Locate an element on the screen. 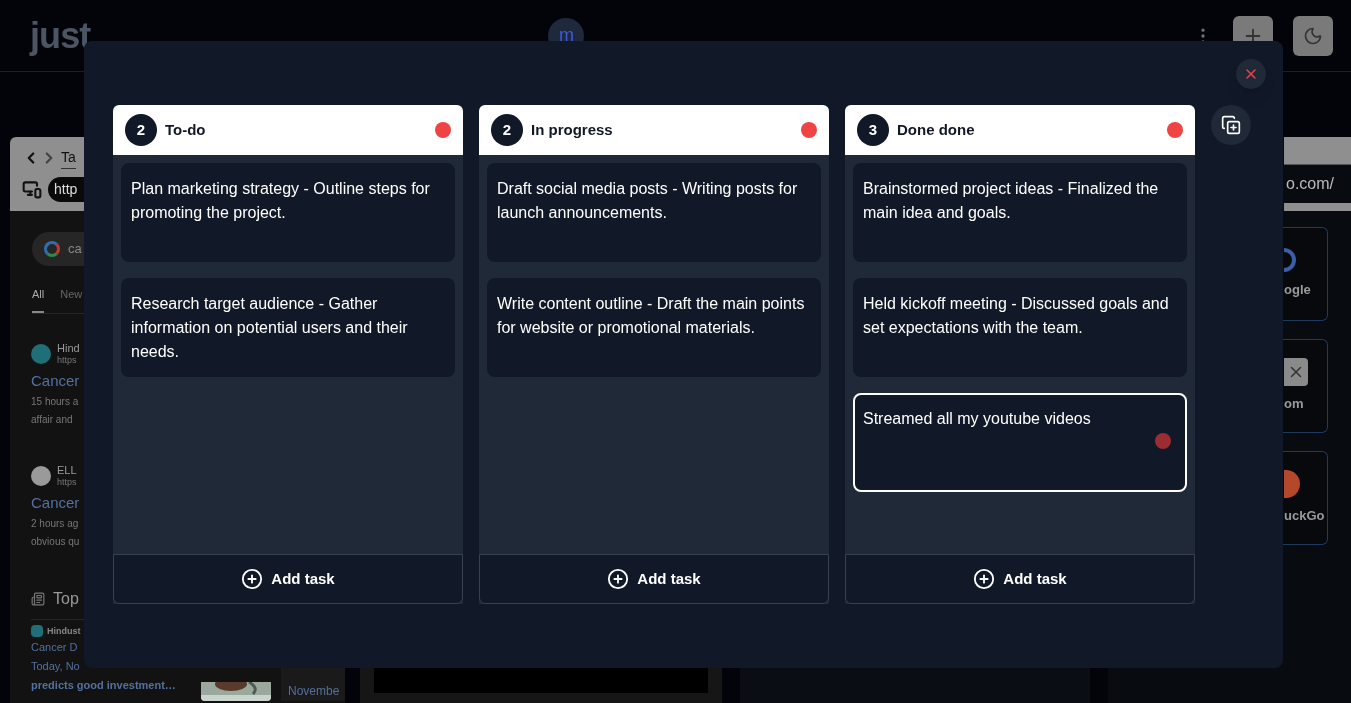 This screenshot has height=703, width=1351. task-text: Brainstormed project ideas - Finalized the main idea and goals. is located at coordinates (1011, 201).